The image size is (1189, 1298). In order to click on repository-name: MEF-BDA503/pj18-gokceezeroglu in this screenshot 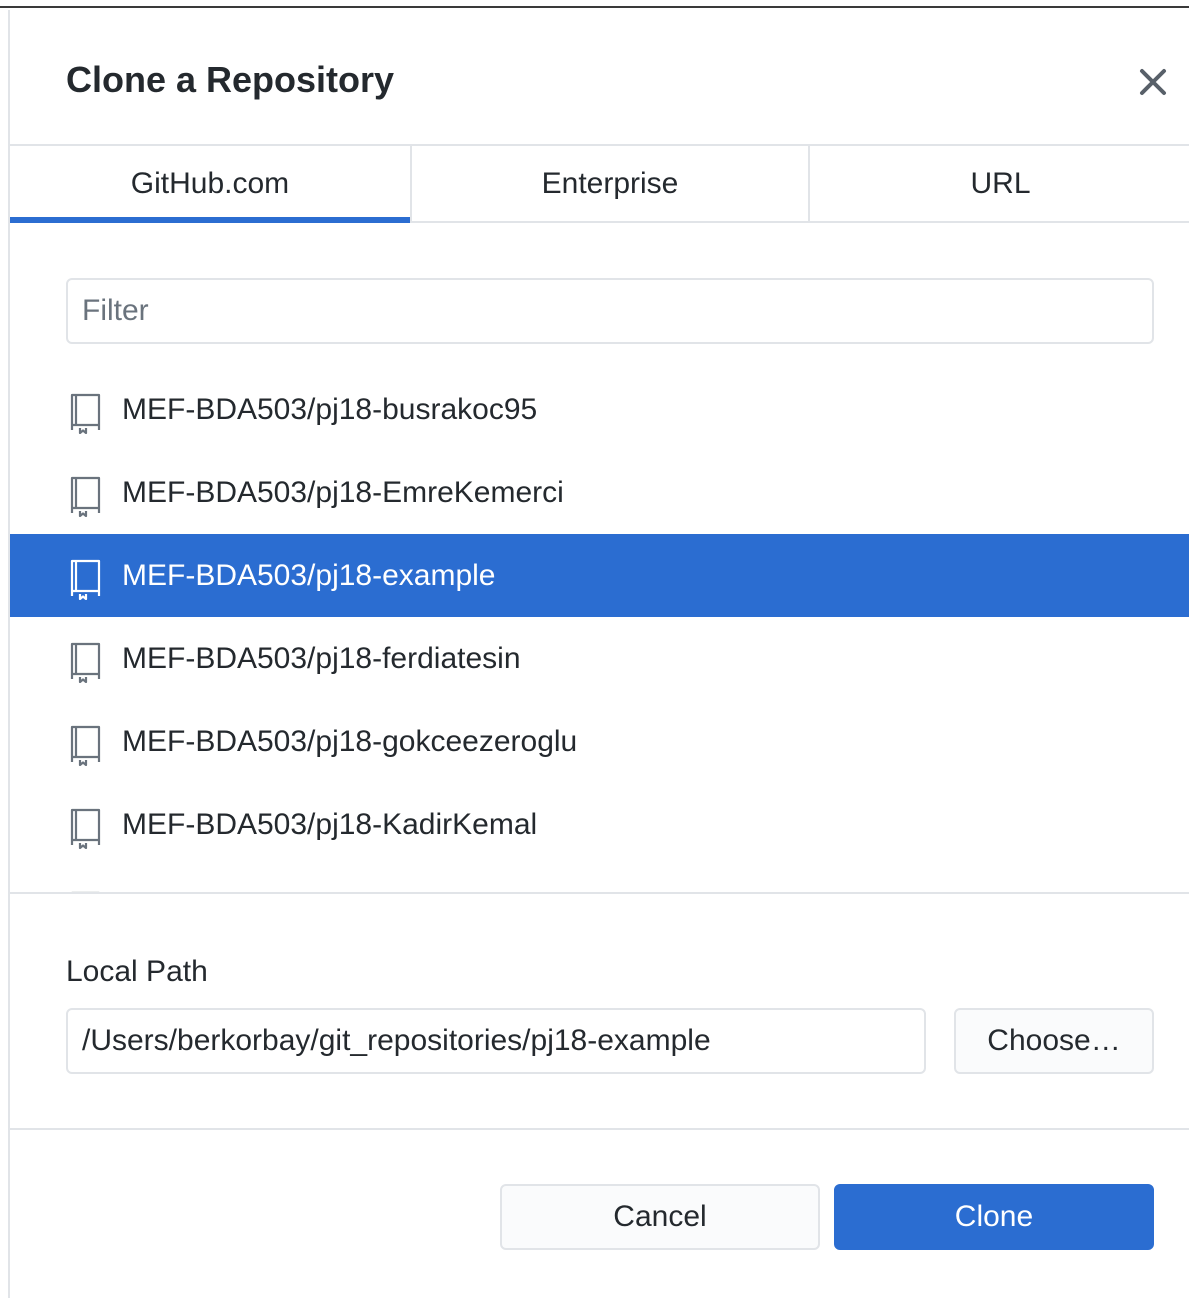, I will do `click(350, 741)`.